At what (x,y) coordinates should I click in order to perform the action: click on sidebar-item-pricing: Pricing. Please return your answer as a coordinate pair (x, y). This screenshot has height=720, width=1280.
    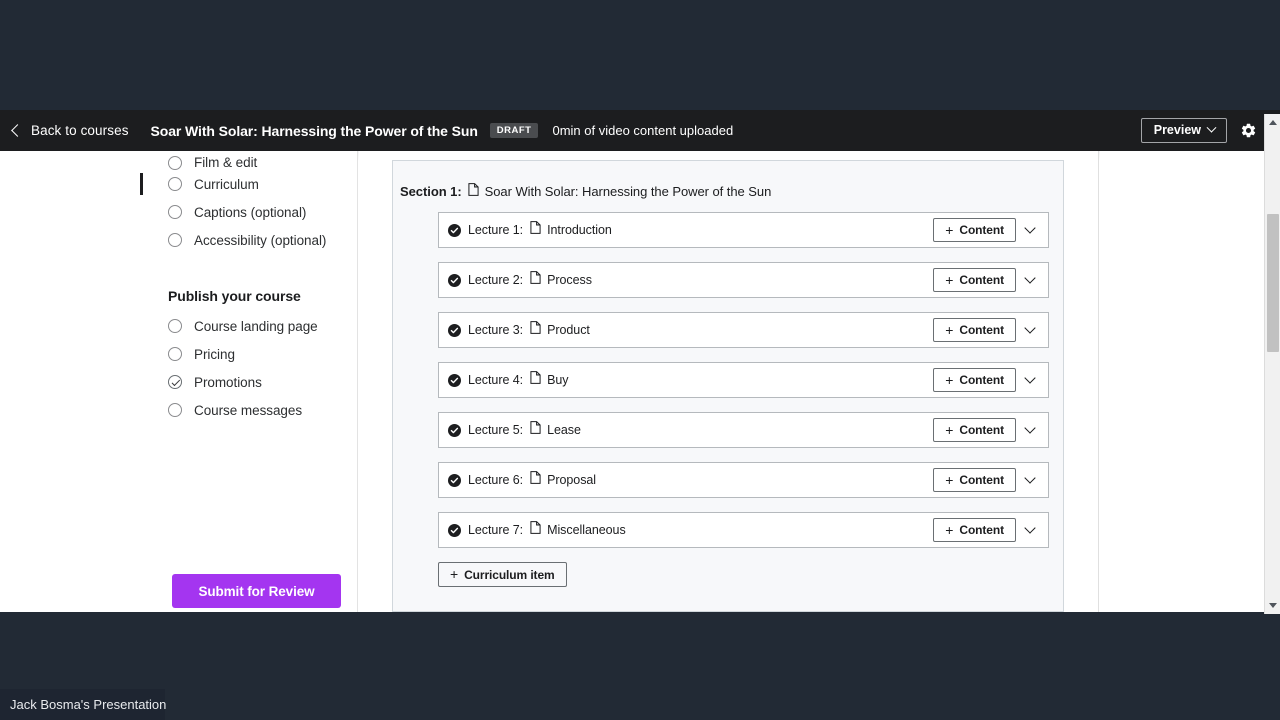
    Looking at the image, I should click on (262, 354).